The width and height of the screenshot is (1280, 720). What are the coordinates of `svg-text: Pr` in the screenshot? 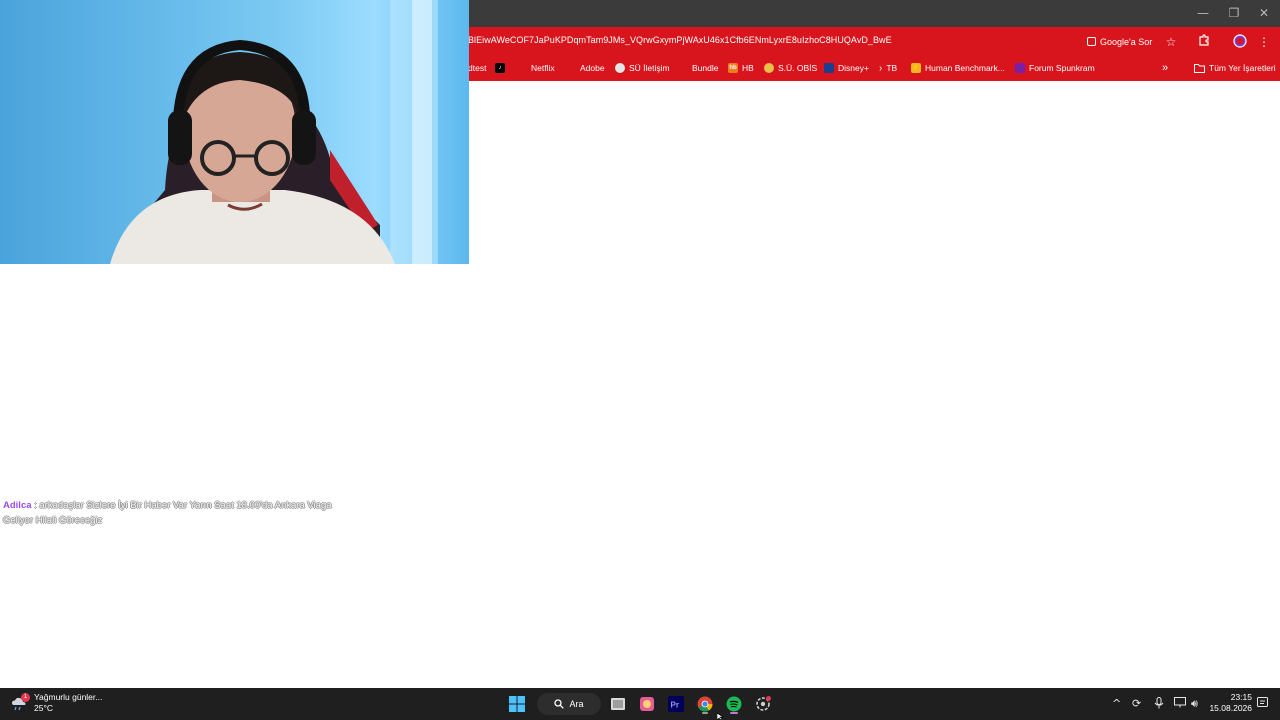 It's located at (675, 705).